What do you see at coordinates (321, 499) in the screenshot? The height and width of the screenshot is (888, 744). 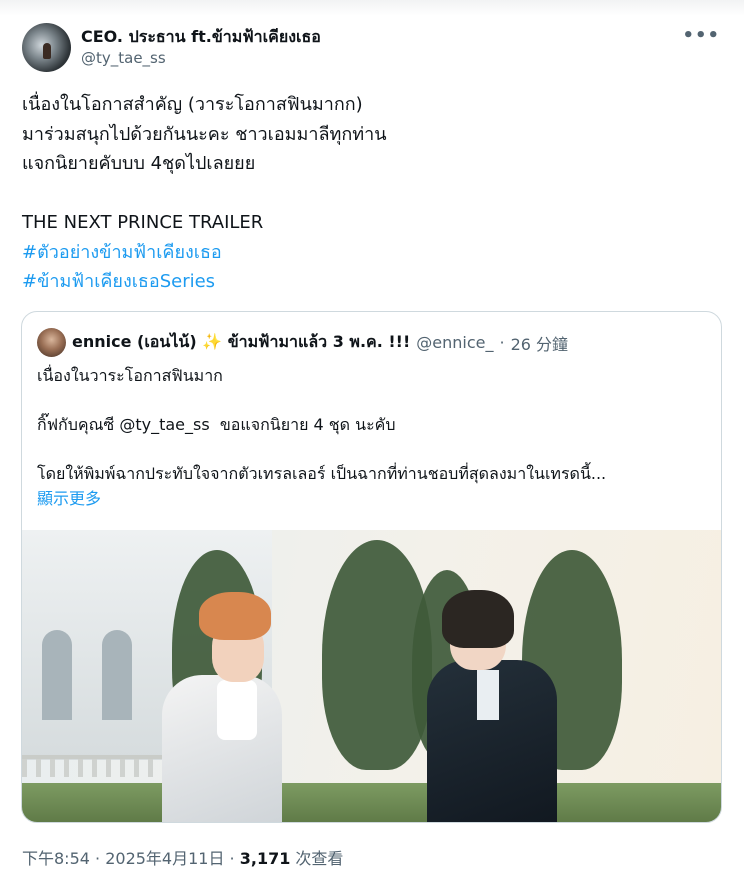 I see `show-more-link: 顯示更多` at bounding box center [321, 499].